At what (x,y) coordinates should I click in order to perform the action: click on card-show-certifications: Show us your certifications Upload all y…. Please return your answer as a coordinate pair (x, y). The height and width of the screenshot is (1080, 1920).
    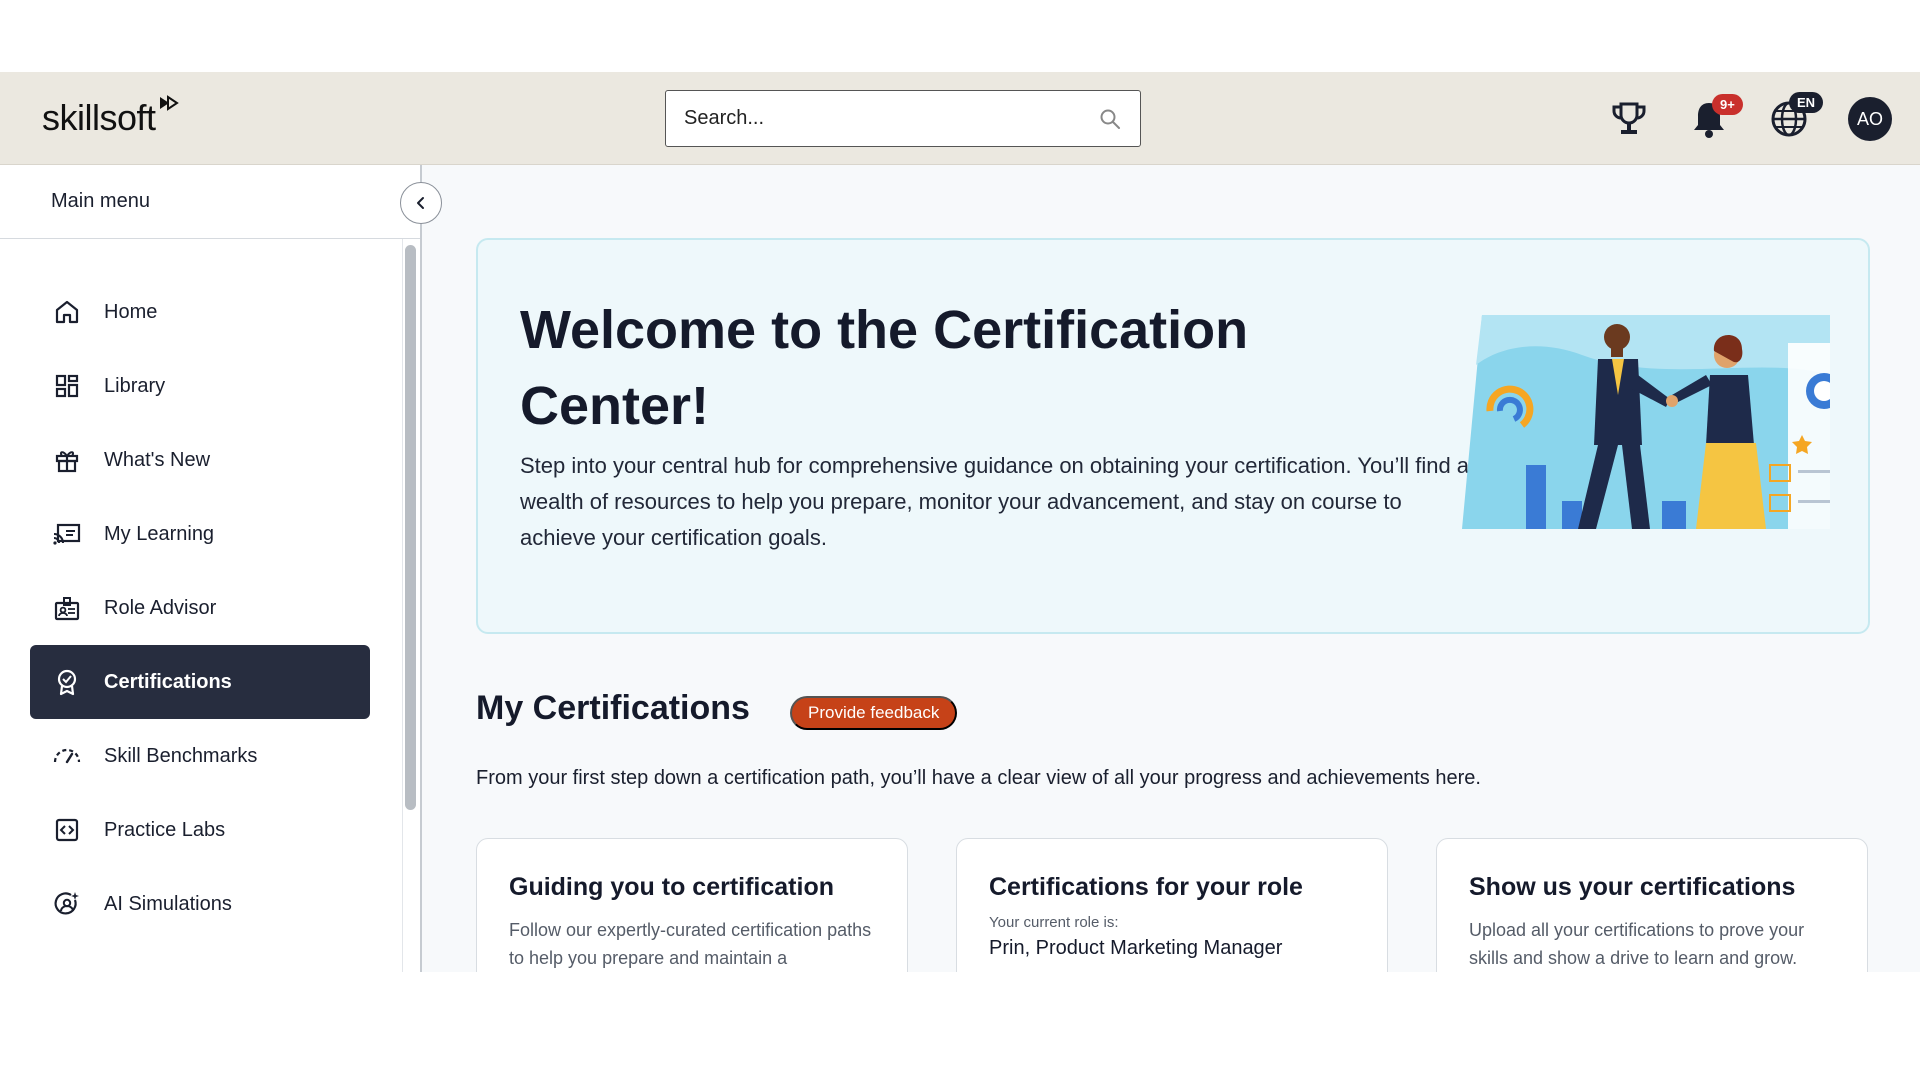
    Looking at the image, I should click on (1652, 905).